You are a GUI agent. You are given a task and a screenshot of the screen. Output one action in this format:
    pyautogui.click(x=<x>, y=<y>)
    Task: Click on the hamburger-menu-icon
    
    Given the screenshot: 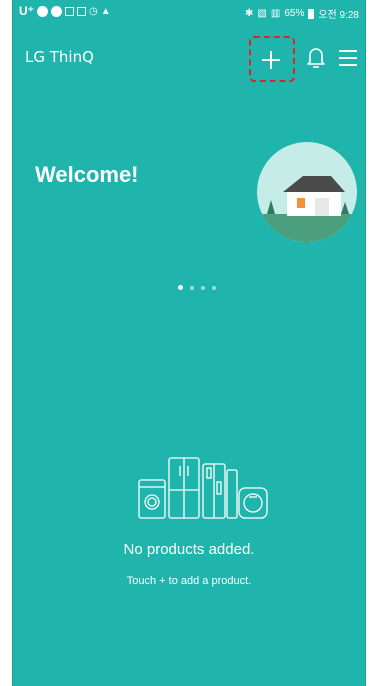 What is the action you would take?
    pyautogui.click(x=348, y=58)
    